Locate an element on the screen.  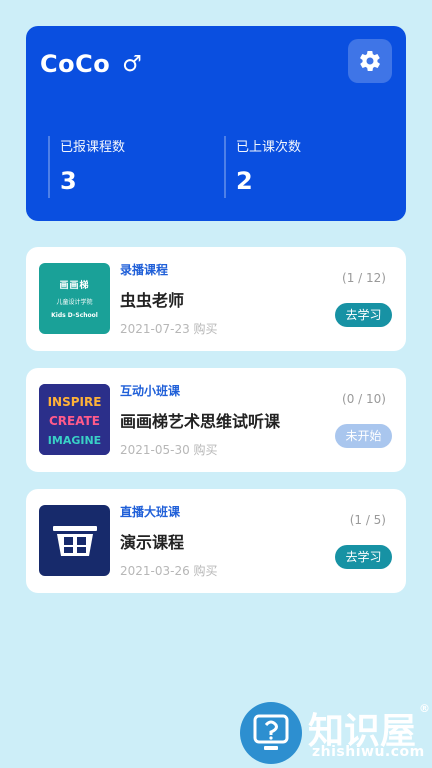
course-title: 画画梯艺术思维试听课 is located at coordinates (200, 421).